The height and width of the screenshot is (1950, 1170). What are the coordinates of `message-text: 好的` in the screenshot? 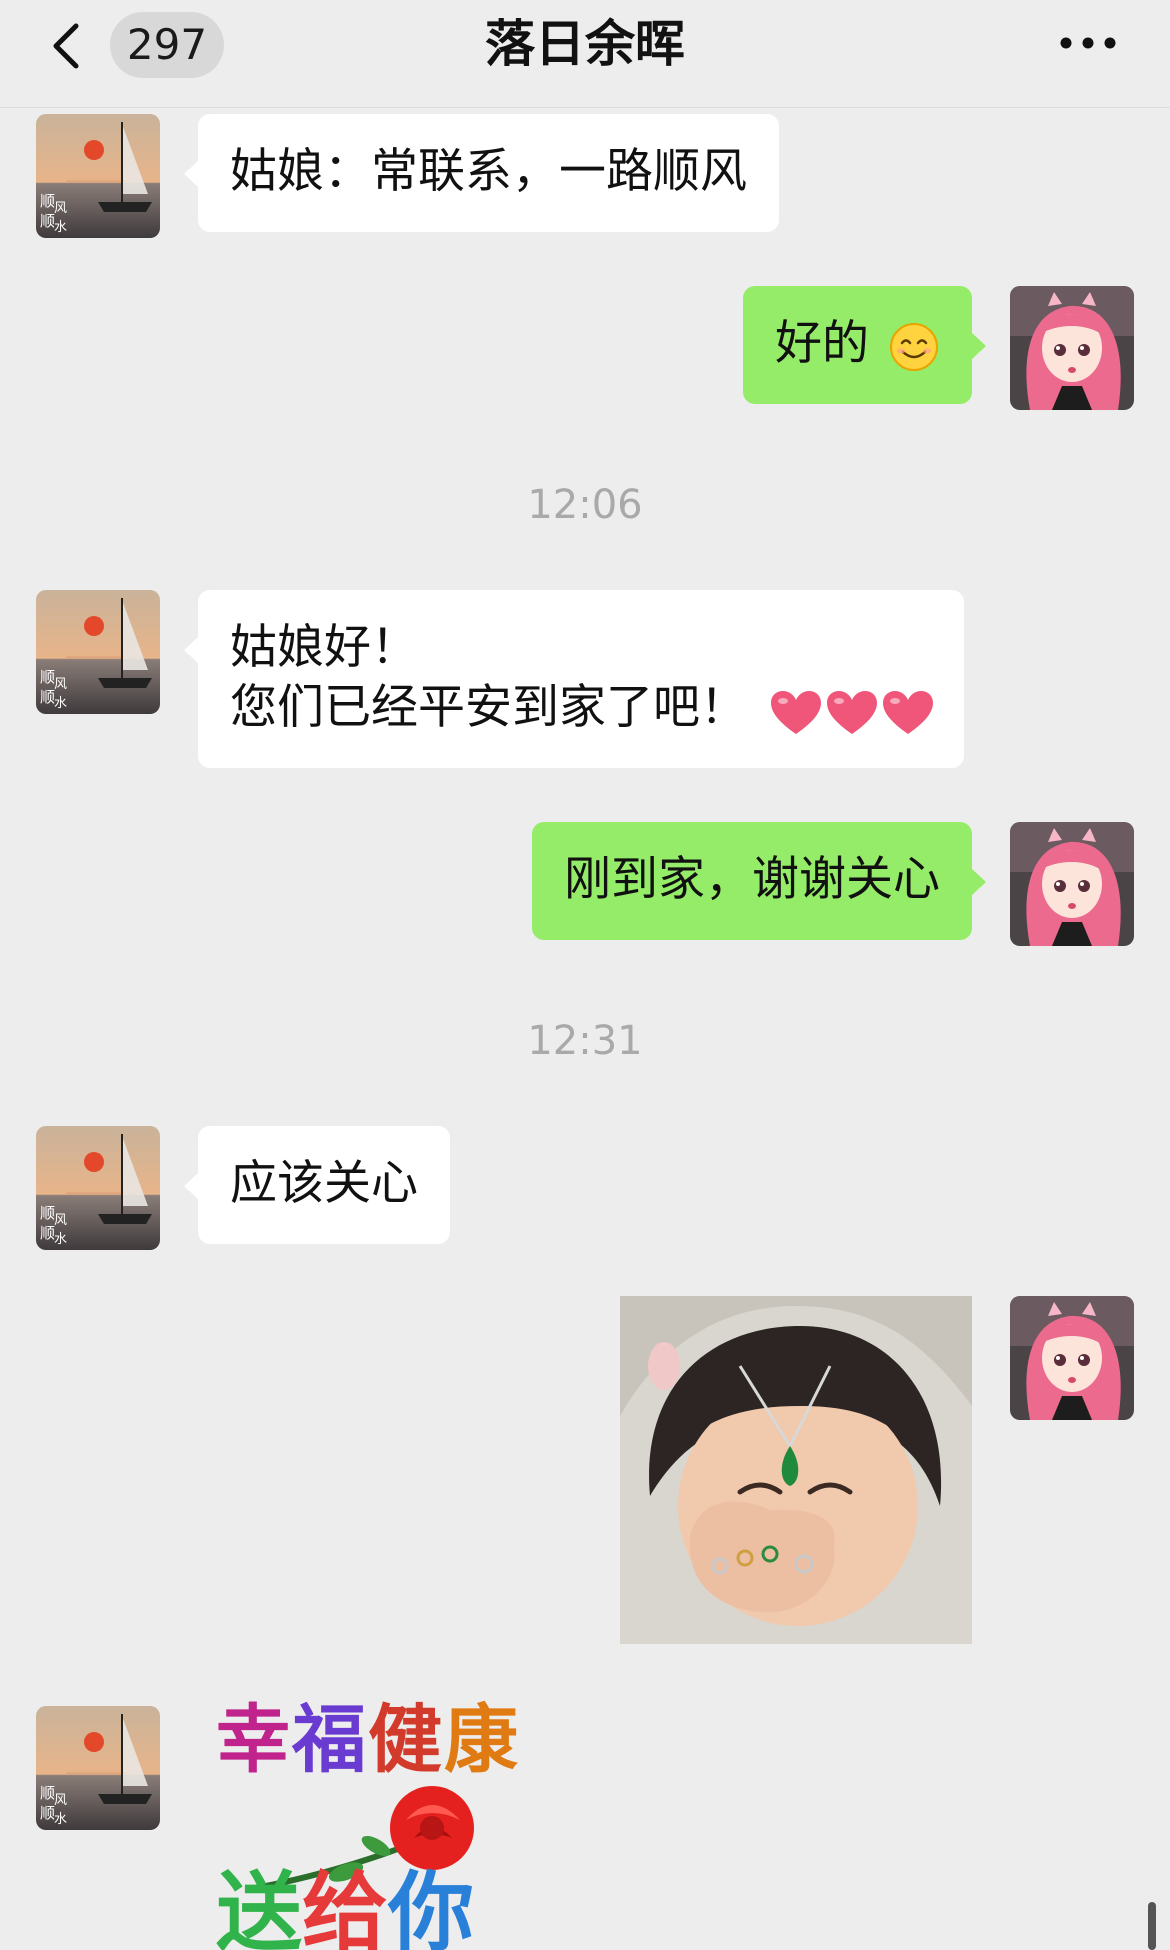 It's located at (822, 343).